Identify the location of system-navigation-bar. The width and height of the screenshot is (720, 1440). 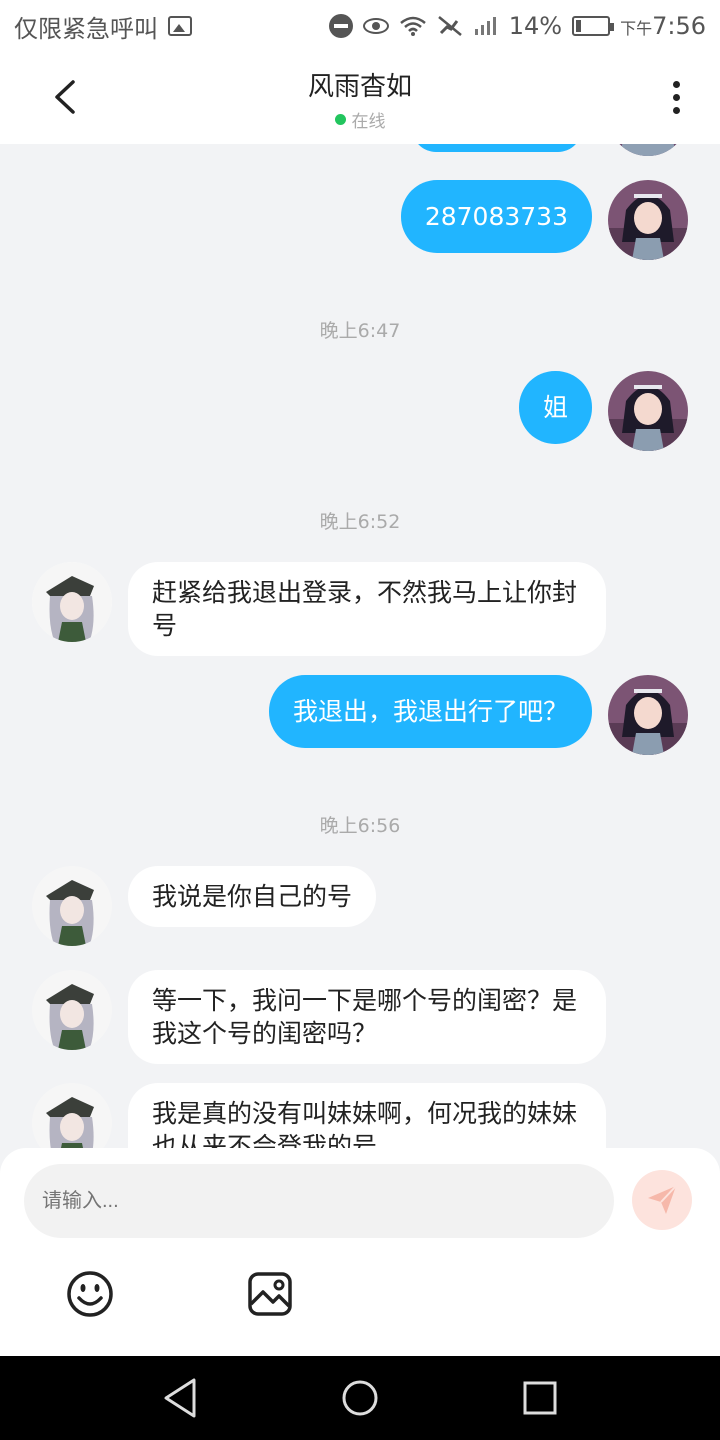
(360, 1398).